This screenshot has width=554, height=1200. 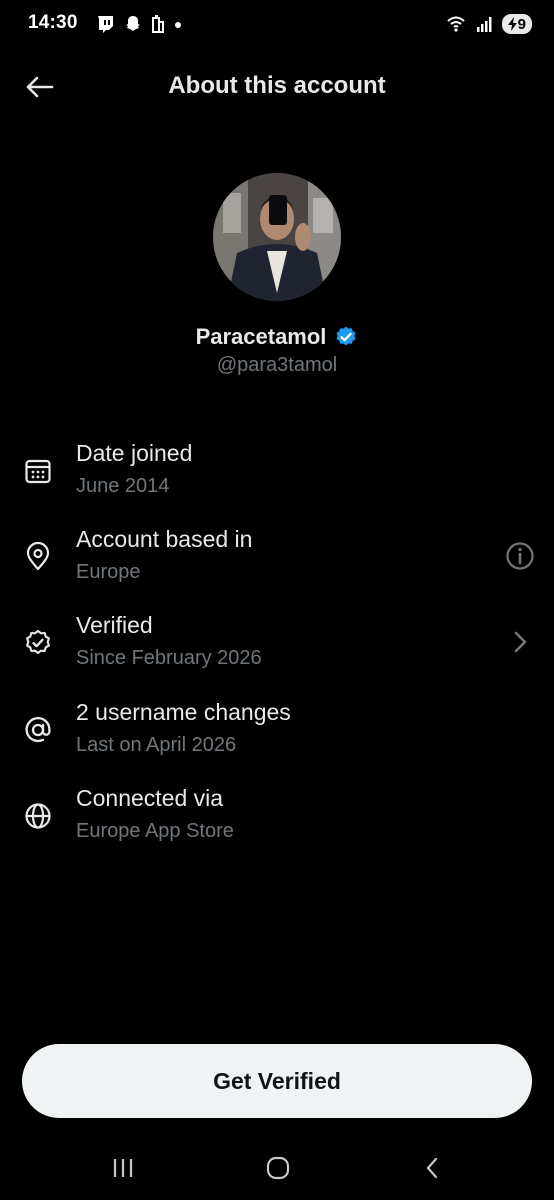 What do you see at coordinates (183, 712) in the screenshot?
I see `row-title: 2 username changes` at bounding box center [183, 712].